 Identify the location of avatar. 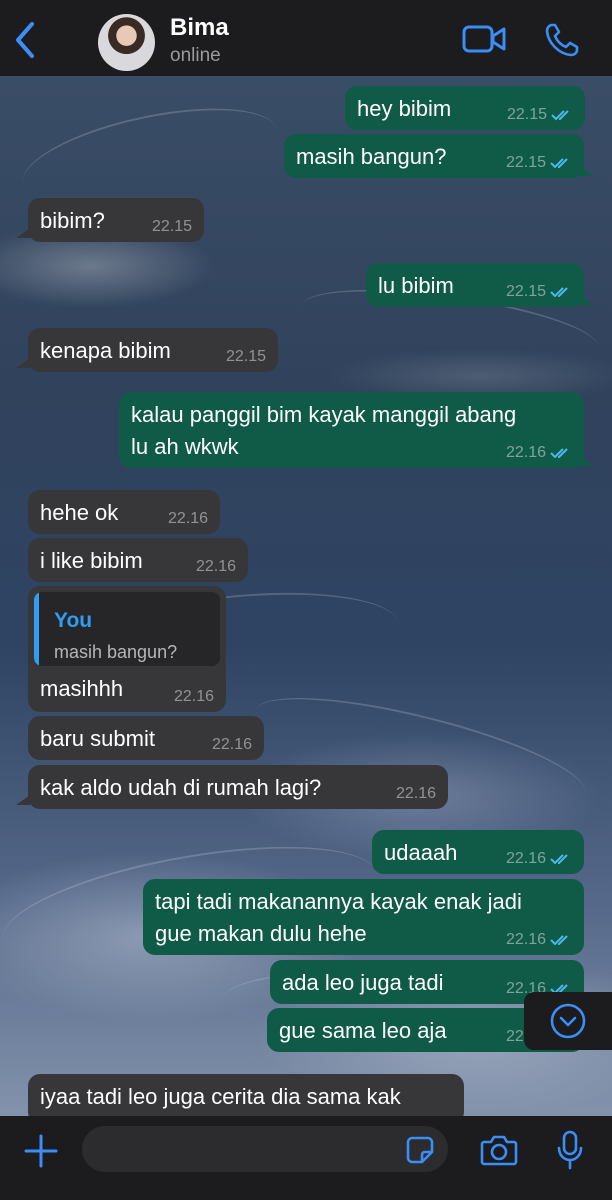
(126, 42).